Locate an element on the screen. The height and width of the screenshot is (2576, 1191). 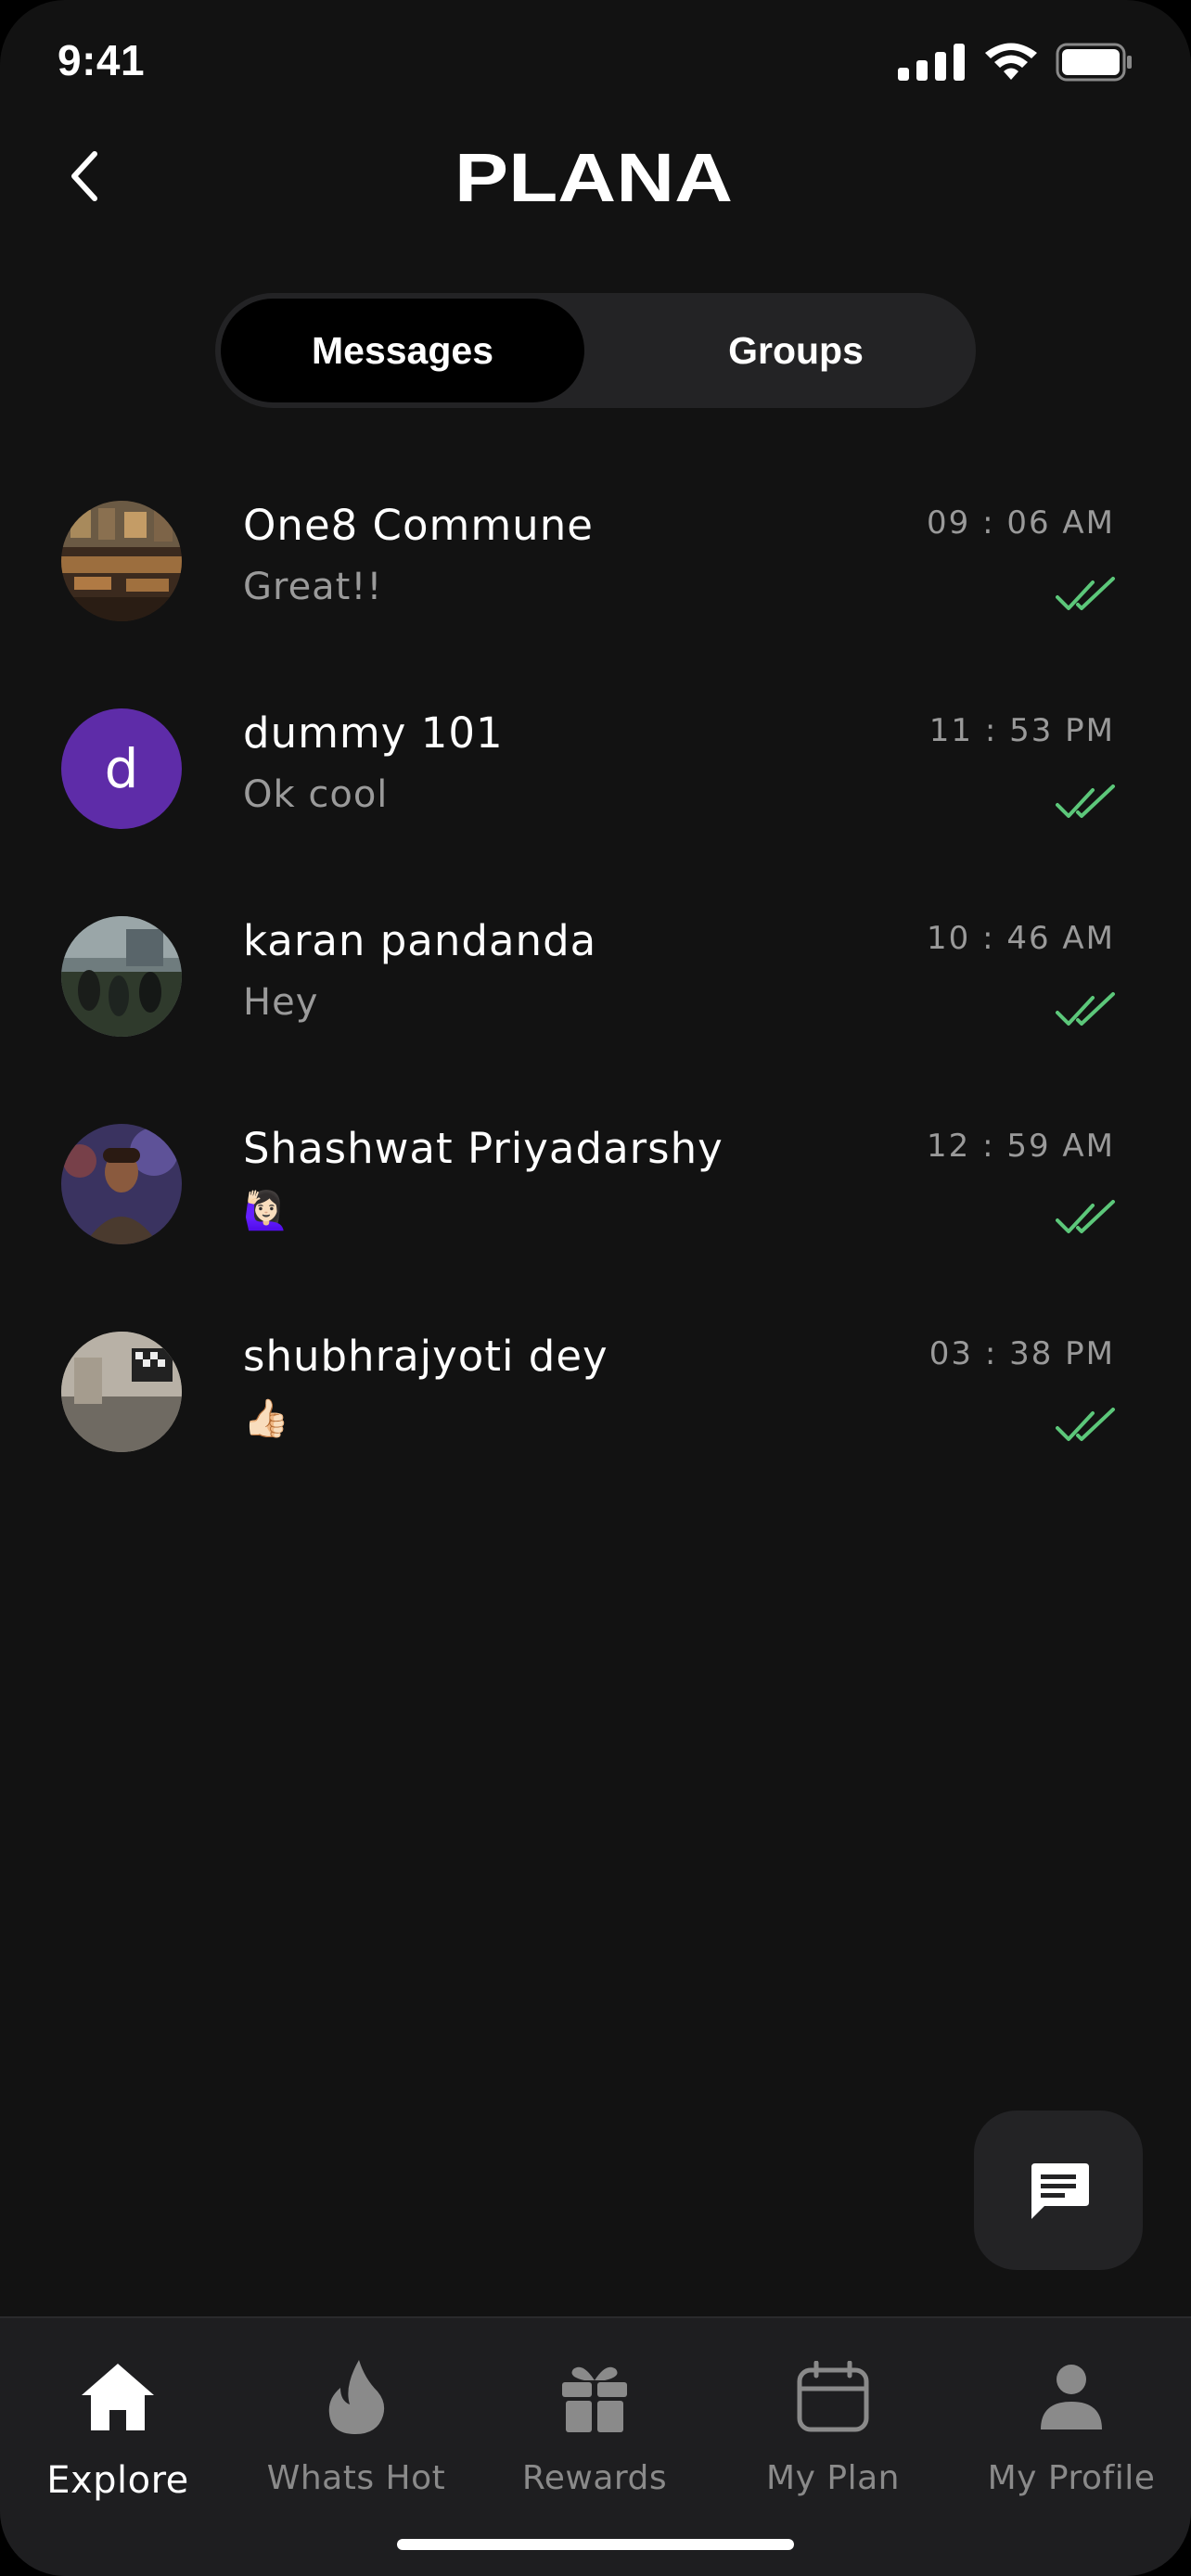
chat-preview: 👍🏻 is located at coordinates (266, 1418).